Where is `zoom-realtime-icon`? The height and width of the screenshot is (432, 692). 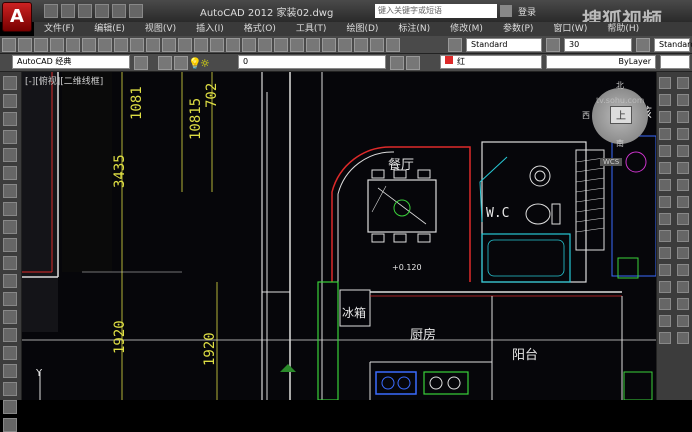
zoom-realtime-icon is located at coordinates (249, 45).